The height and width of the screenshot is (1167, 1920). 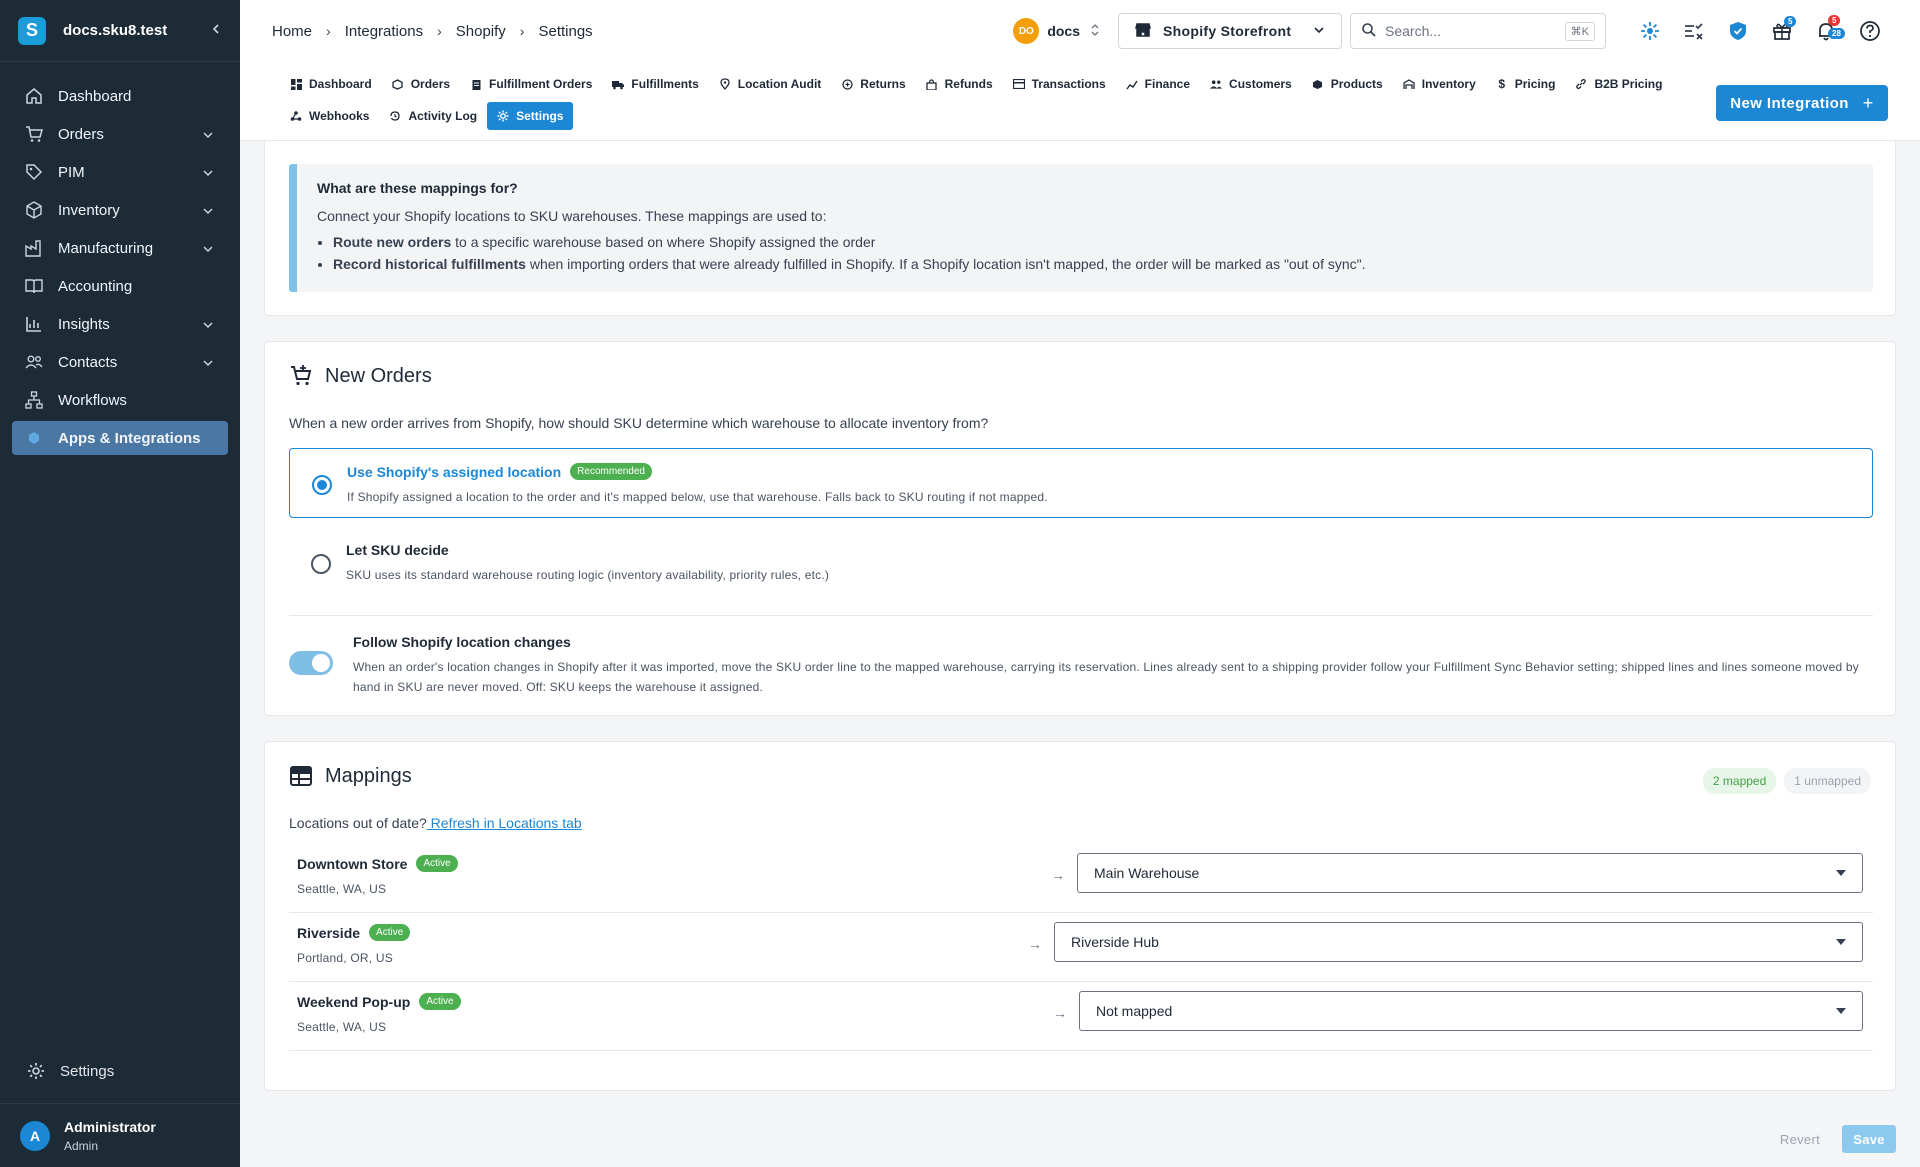 What do you see at coordinates (120, 324) in the screenshot?
I see `sidebar-item-insights: Insights` at bounding box center [120, 324].